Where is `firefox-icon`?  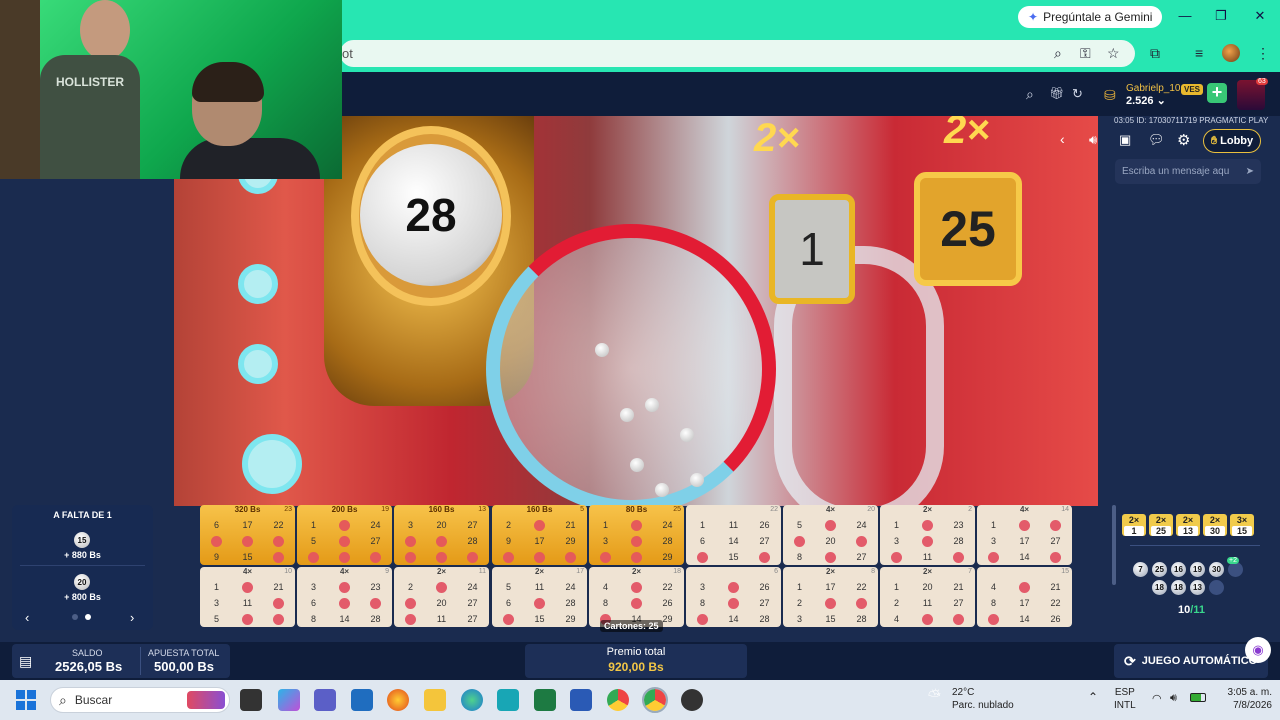
firefox-icon is located at coordinates (398, 700).